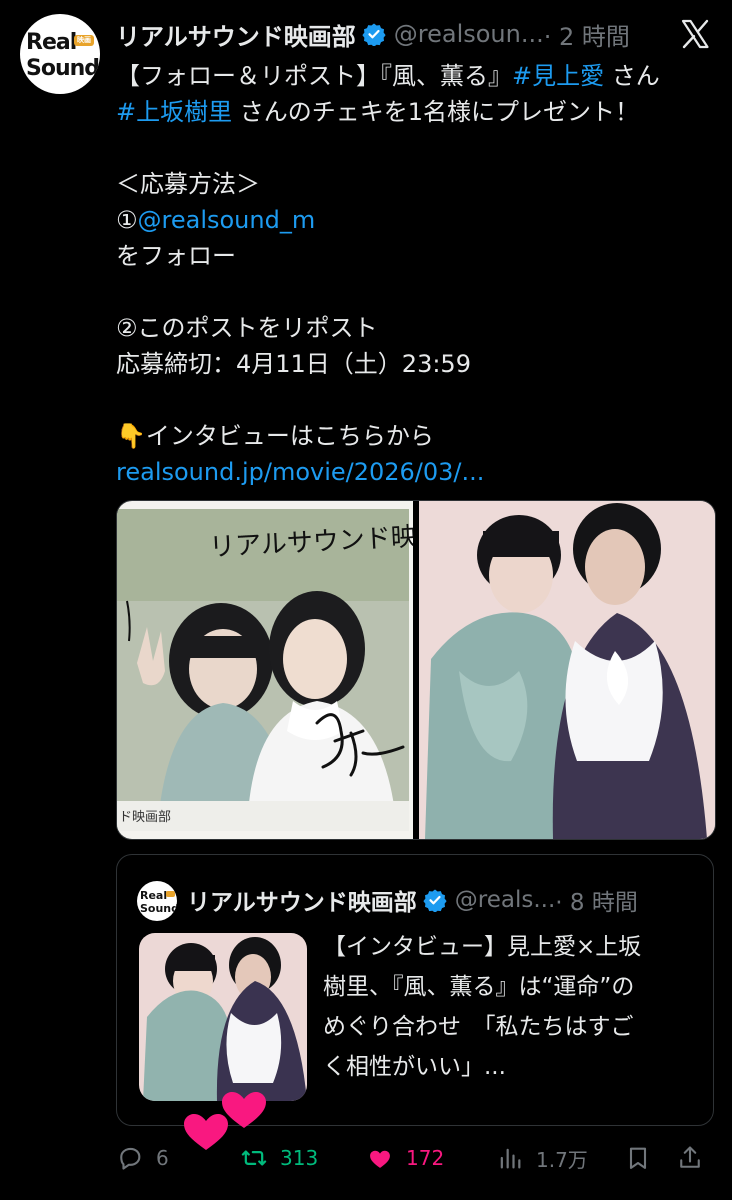  I want to click on post-header: リアルサウンド映画部 @realsoun... · 2 時間, so click(414, 34).